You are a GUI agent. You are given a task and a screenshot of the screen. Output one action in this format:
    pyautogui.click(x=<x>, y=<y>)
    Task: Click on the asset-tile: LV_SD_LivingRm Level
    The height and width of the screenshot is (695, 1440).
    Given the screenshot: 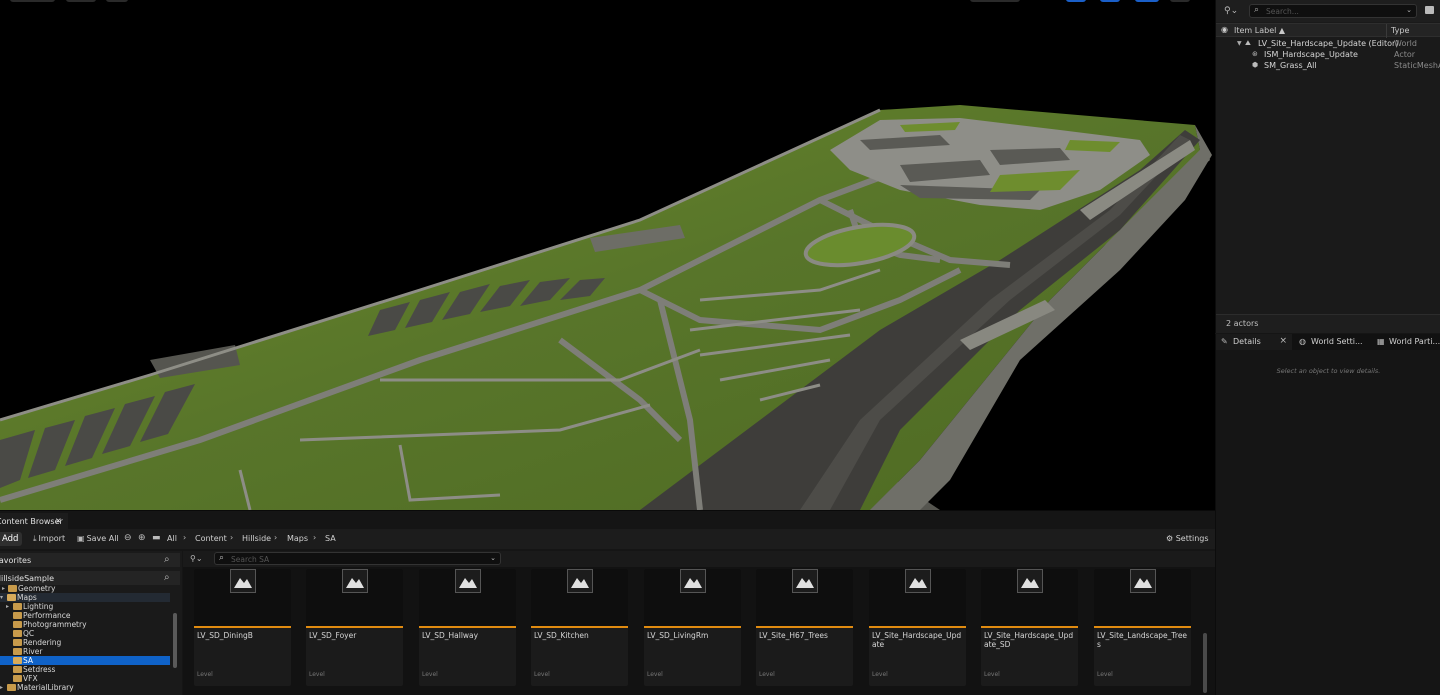 What is the action you would take?
    pyautogui.click(x=692, y=627)
    